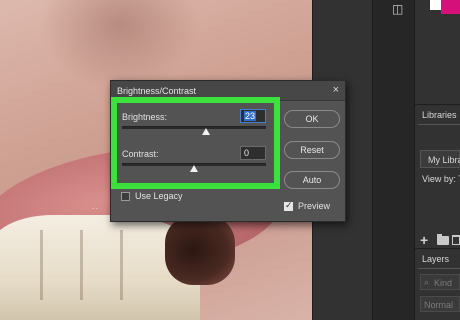  Describe the element at coordinates (159, 196) in the screenshot. I see `use-legacy-label: Use Legacy` at that location.